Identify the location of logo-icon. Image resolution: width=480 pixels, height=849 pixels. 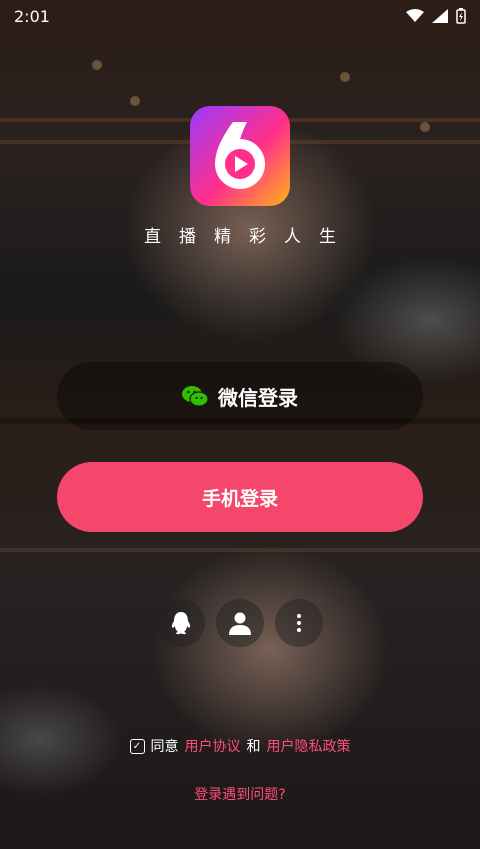
(240, 155).